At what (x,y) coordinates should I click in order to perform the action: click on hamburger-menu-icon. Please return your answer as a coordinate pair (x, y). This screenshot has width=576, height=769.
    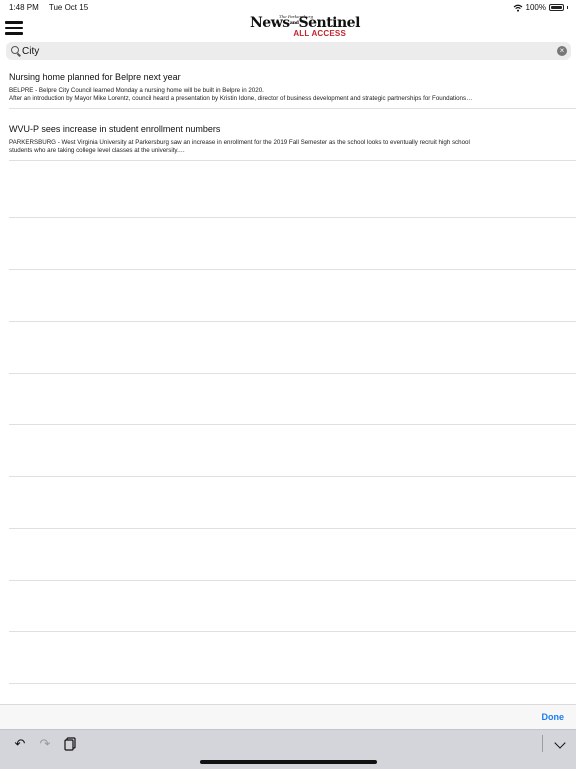
    Looking at the image, I should click on (14, 28).